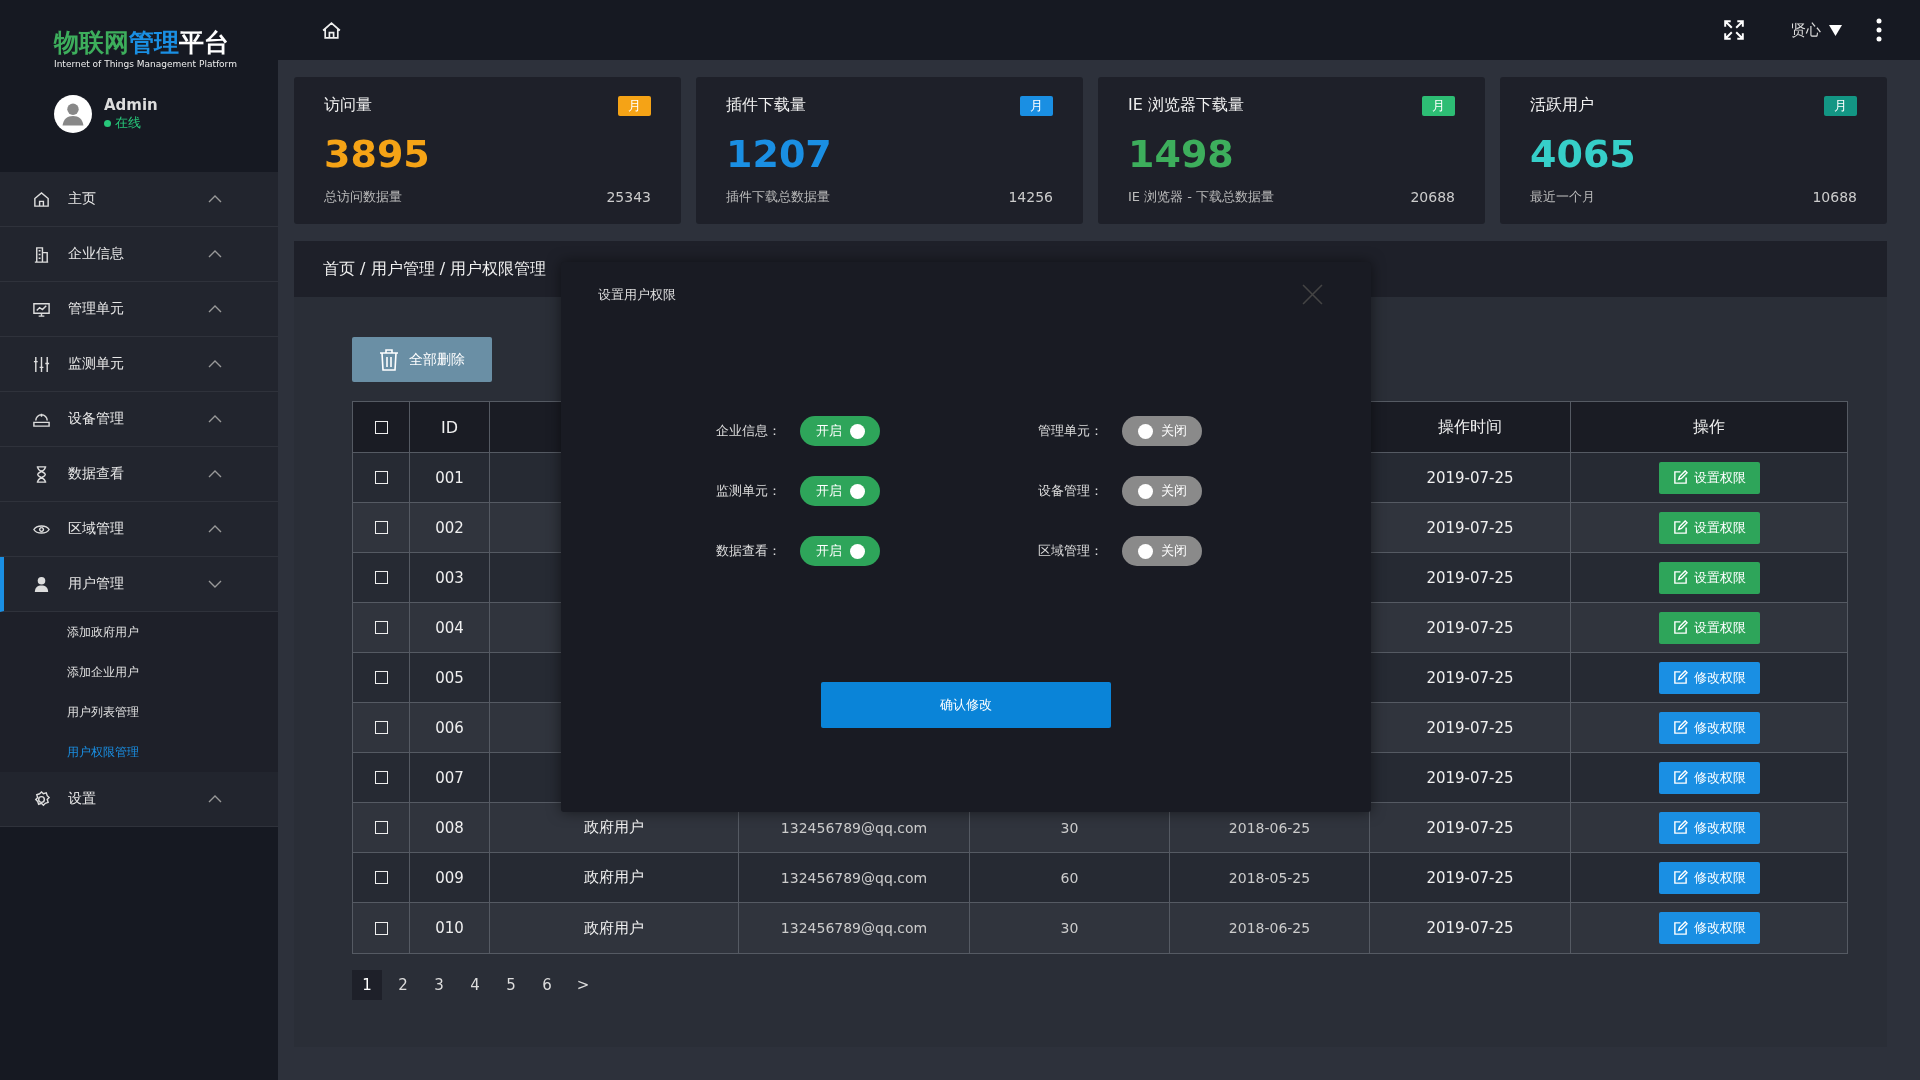 Image resolution: width=1920 pixels, height=1080 pixels. Describe the element at coordinates (966, 705) in the screenshot. I see `confirm-button: 确认修改` at that location.